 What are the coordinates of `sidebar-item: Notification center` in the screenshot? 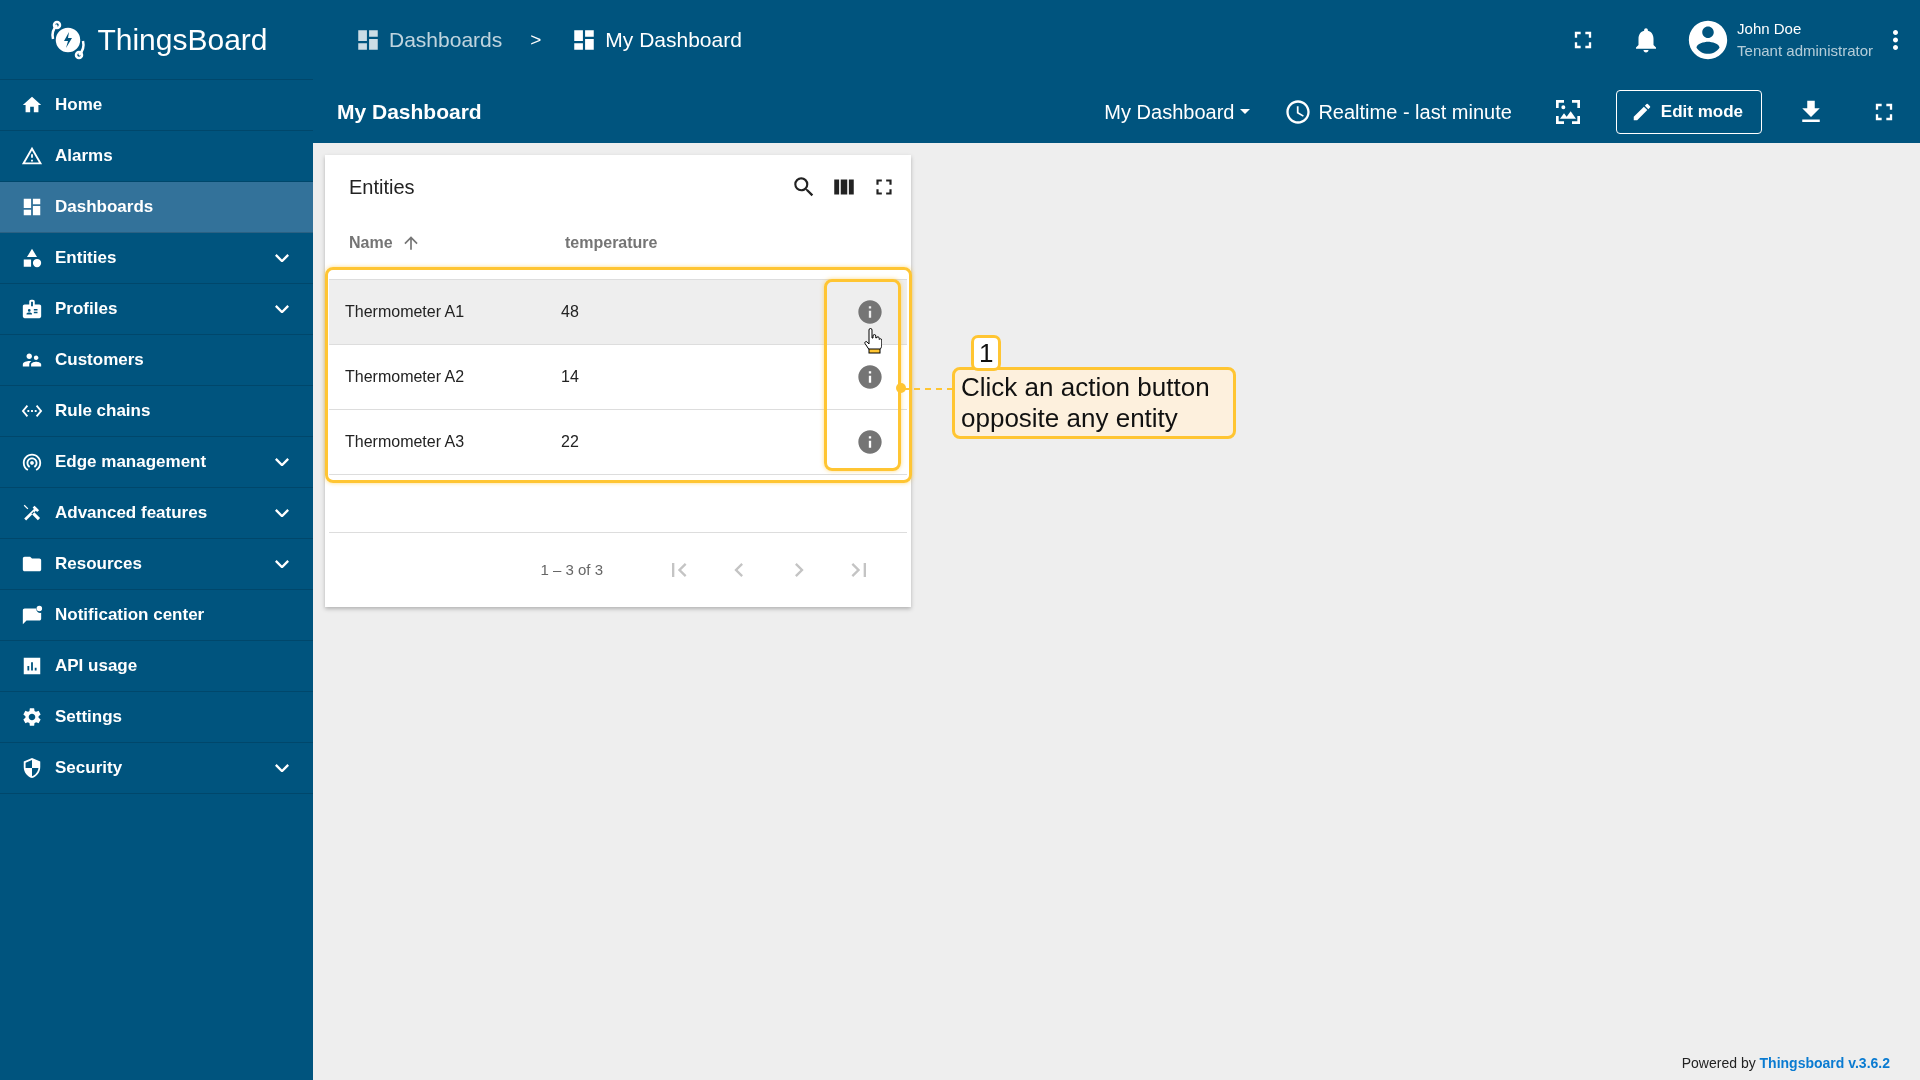 It's located at (156, 615).